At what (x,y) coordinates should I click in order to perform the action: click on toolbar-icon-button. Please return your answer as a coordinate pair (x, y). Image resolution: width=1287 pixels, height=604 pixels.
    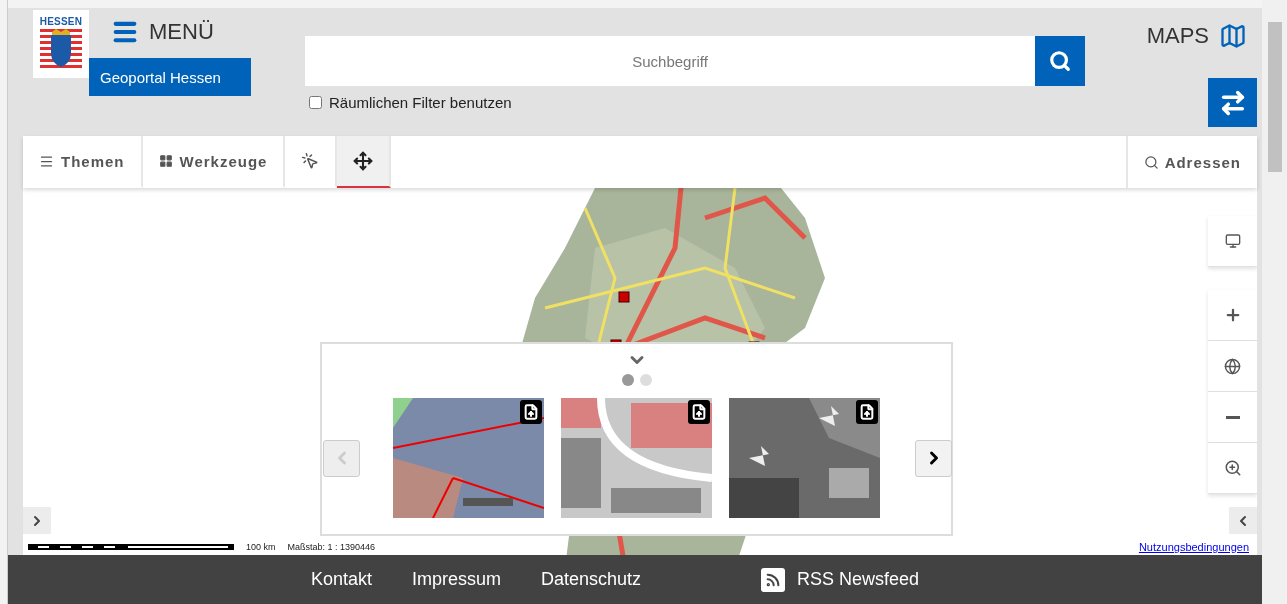
    Looking at the image, I should click on (364, 162).